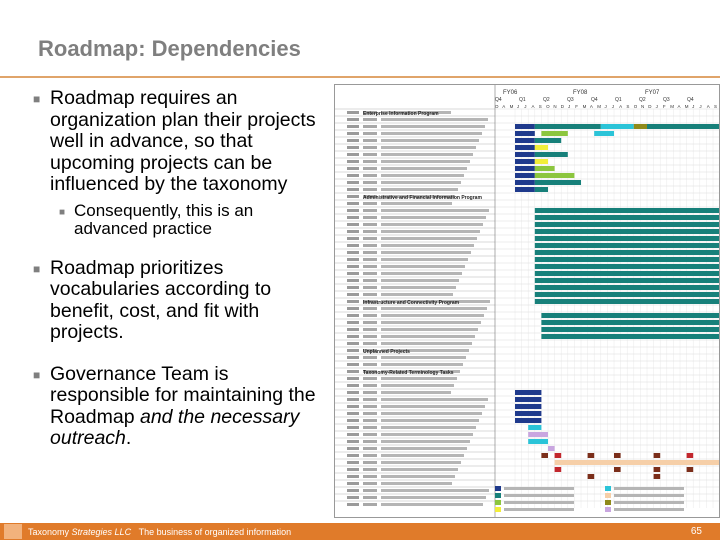 Image resolution: width=720 pixels, height=540 pixels. I want to click on quarter-label: Q2, so click(546, 100).